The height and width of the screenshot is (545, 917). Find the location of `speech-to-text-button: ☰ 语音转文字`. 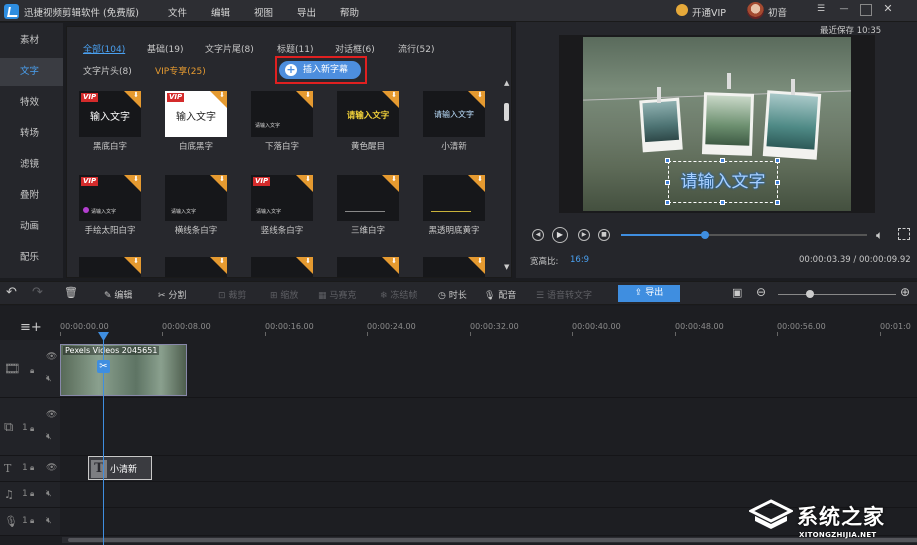

speech-to-text-button: ☰ 语音转文字 is located at coordinates (564, 294).